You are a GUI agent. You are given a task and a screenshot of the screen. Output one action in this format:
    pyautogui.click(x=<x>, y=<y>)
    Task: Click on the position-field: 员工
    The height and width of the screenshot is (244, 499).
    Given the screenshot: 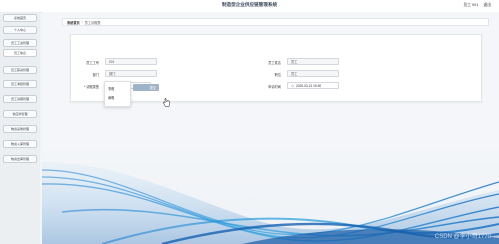 What is the action you would take?
    pyautogui.click(x=313, y=73)
    